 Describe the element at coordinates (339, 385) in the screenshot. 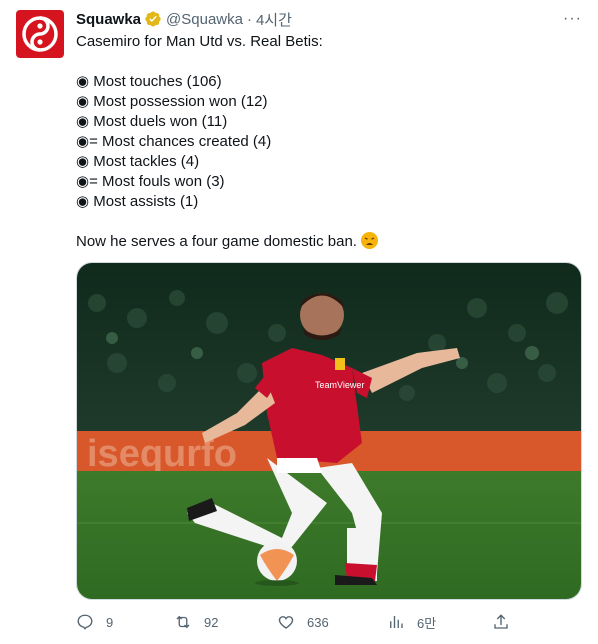

I see `svg-text: TeamViewer` at that location.